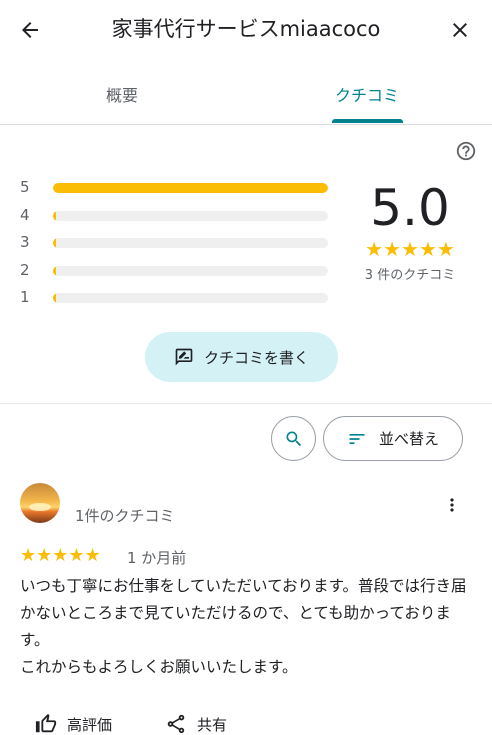 The height and width of the screenshot is (735, 492). What do you see at coordinates (367, 98) in the screenshot?
I see `tab-reviews: クチコミ` at bounding box center [367, 98].